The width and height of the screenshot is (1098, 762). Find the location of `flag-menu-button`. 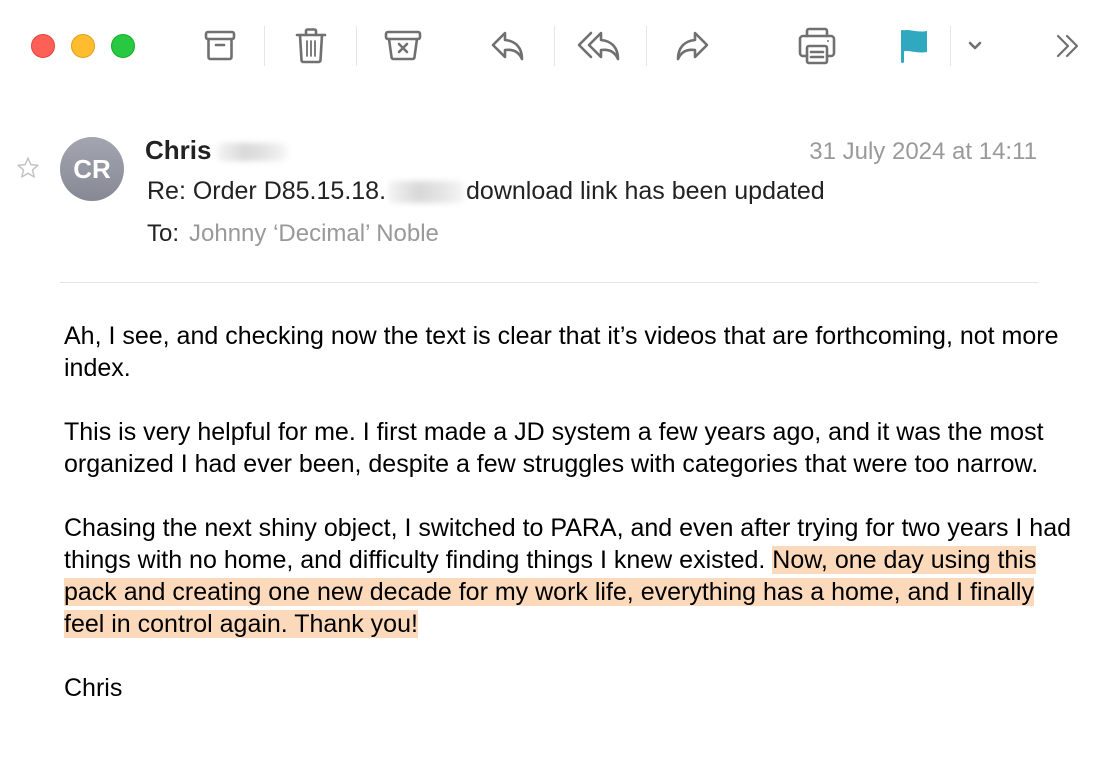

flag-menu-button is located at coordinates (975, 46).